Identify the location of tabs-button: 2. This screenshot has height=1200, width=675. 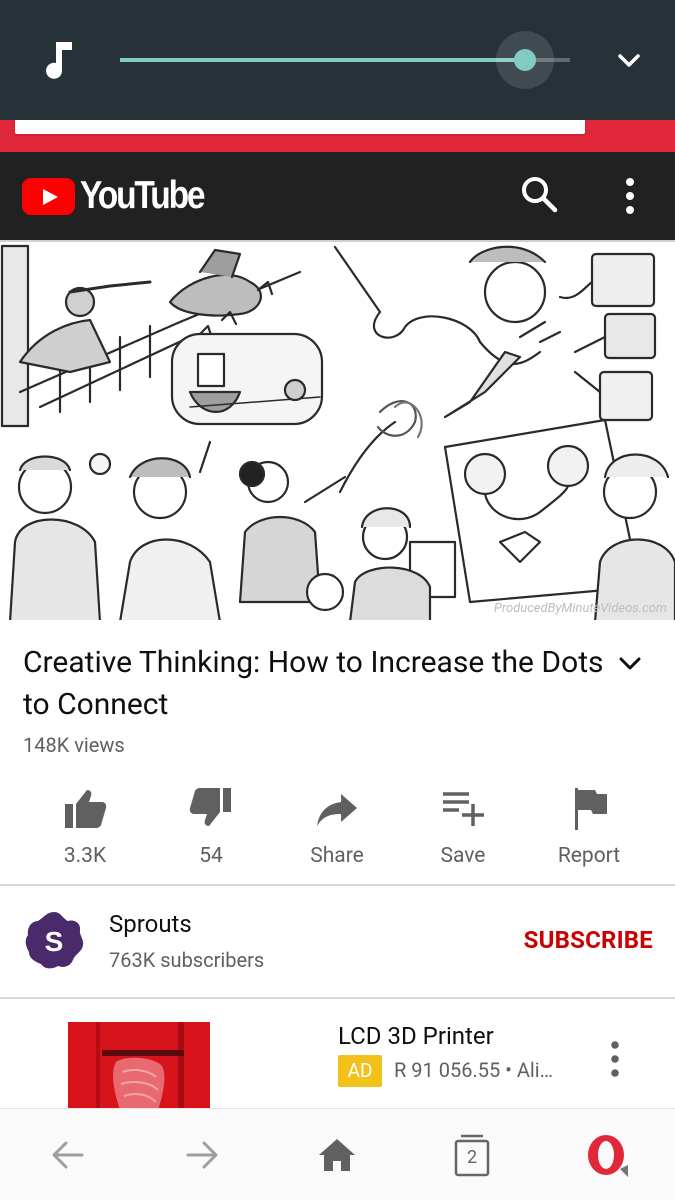
(472, 1155).